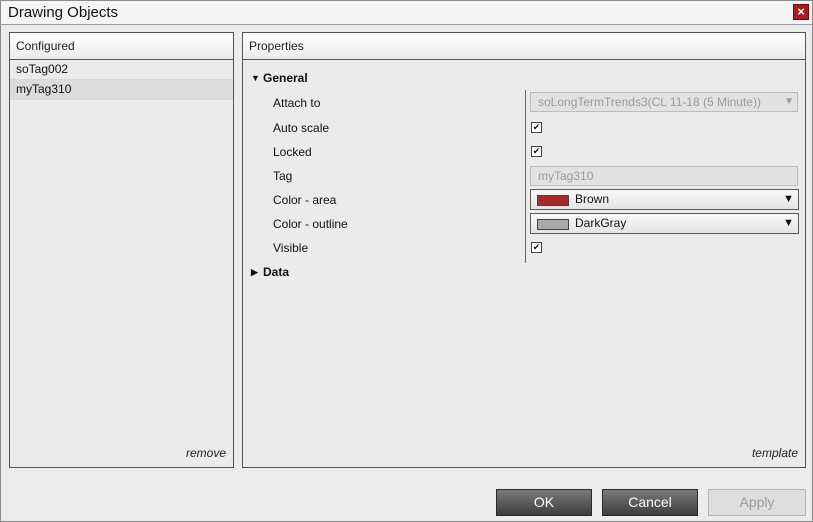 This screenshot has width=813, height=522. I want to click on color-swatch-darkgray, so click(553, 224).